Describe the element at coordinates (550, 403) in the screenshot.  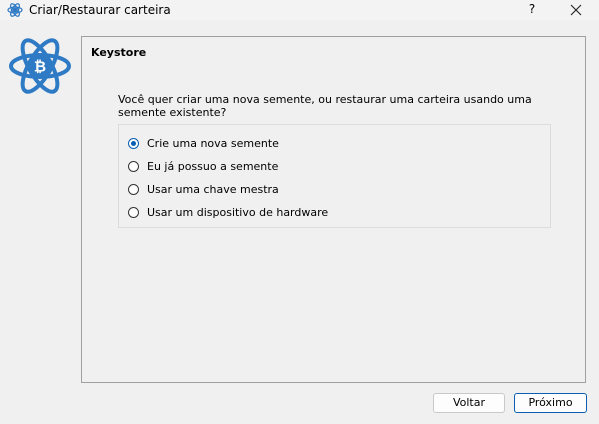
I see `next-button: Próximo` at that location.